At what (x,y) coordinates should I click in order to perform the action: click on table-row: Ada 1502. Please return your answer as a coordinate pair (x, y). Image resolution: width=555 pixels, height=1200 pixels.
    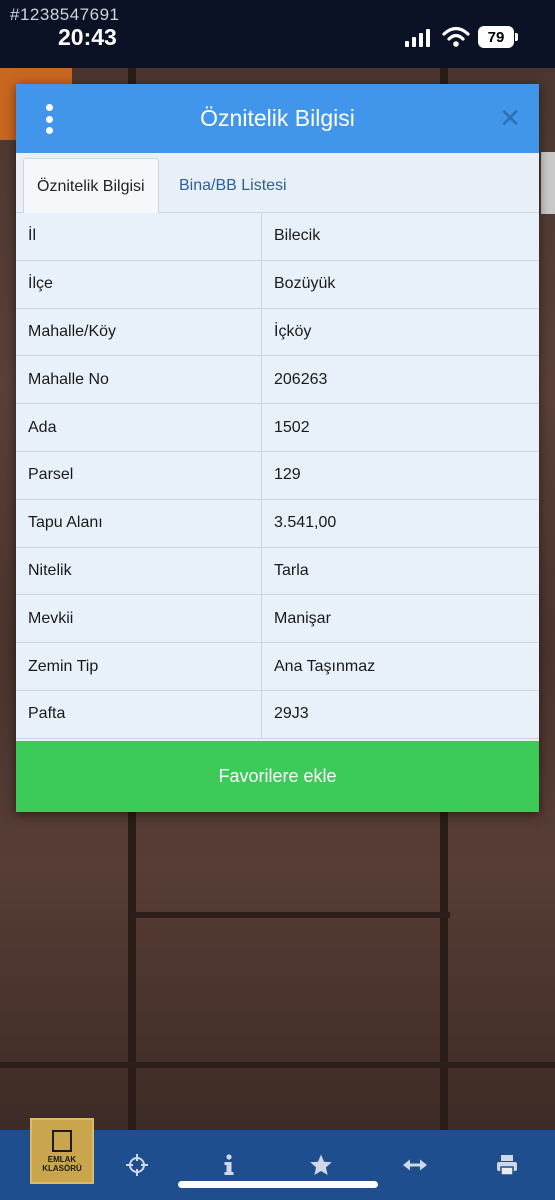
    Looking at the image, I should click on (277, 428).